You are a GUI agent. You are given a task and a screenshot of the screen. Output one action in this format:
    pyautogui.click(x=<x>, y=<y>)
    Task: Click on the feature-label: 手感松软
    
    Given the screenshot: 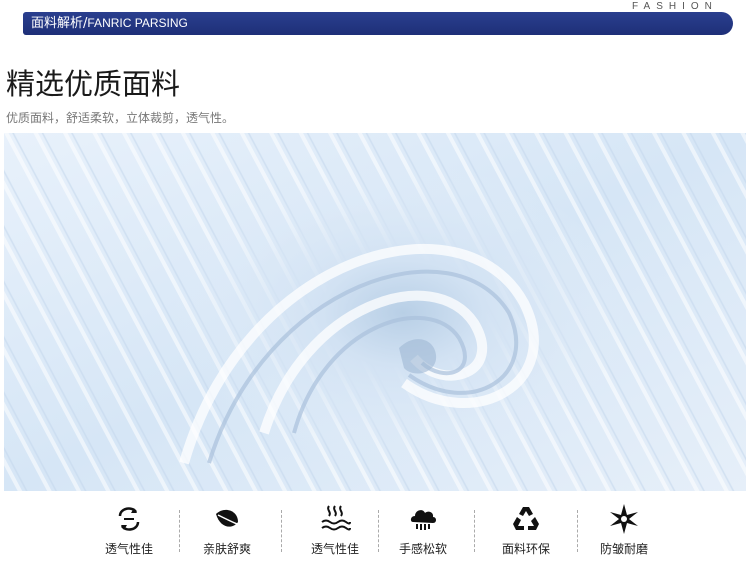 What is the action you would take?
    pyautogui.click(x=422, y=549)
    